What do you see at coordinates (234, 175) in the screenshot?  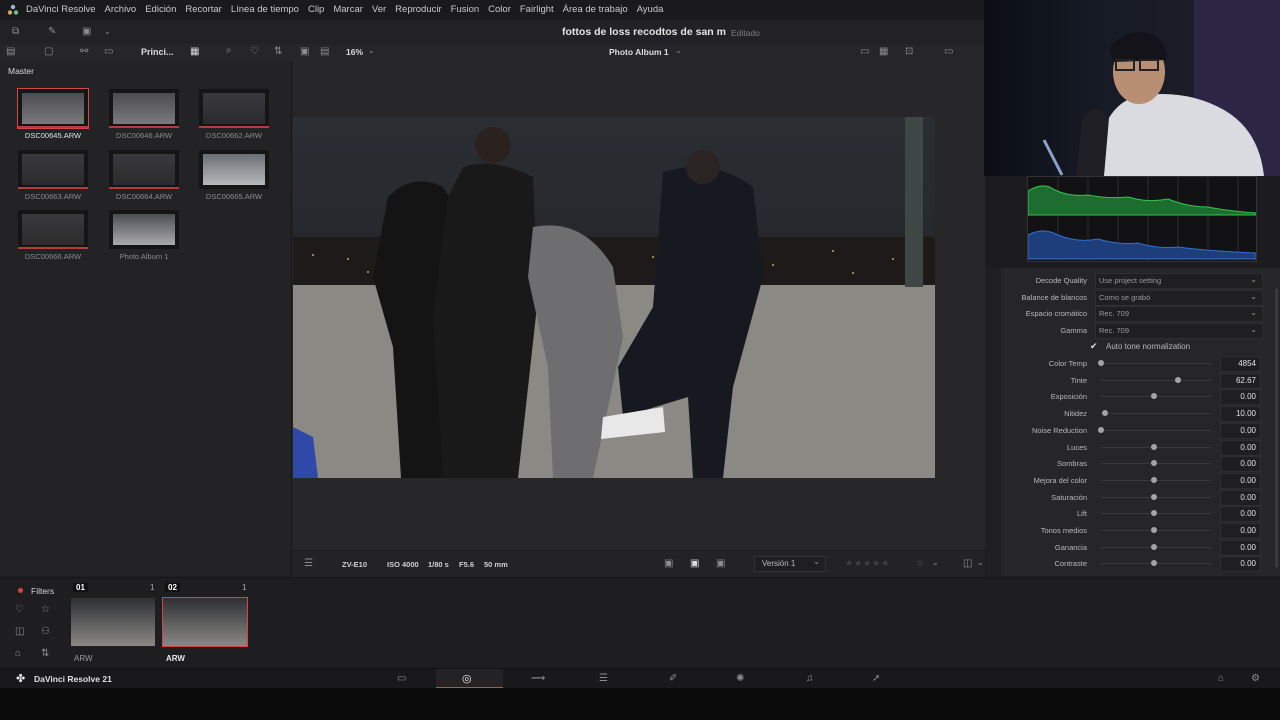 I see `clip-item: DSC00665.ARW` at bounding box center [234, 175].